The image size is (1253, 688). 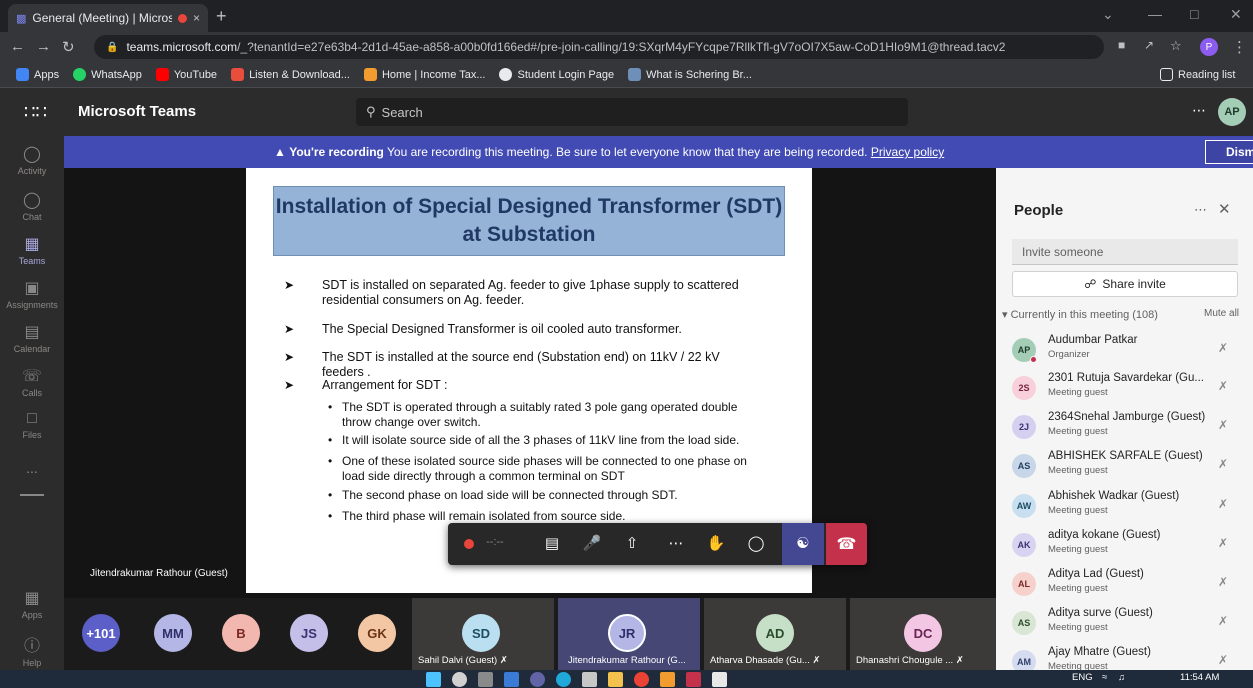 What do you see at coordinates (1124, 657) in the screenshot?
I see `participant-row: AM Ajay Mhatre (Guest) Meeting guest ✗` at bounding box center [1124, 657].